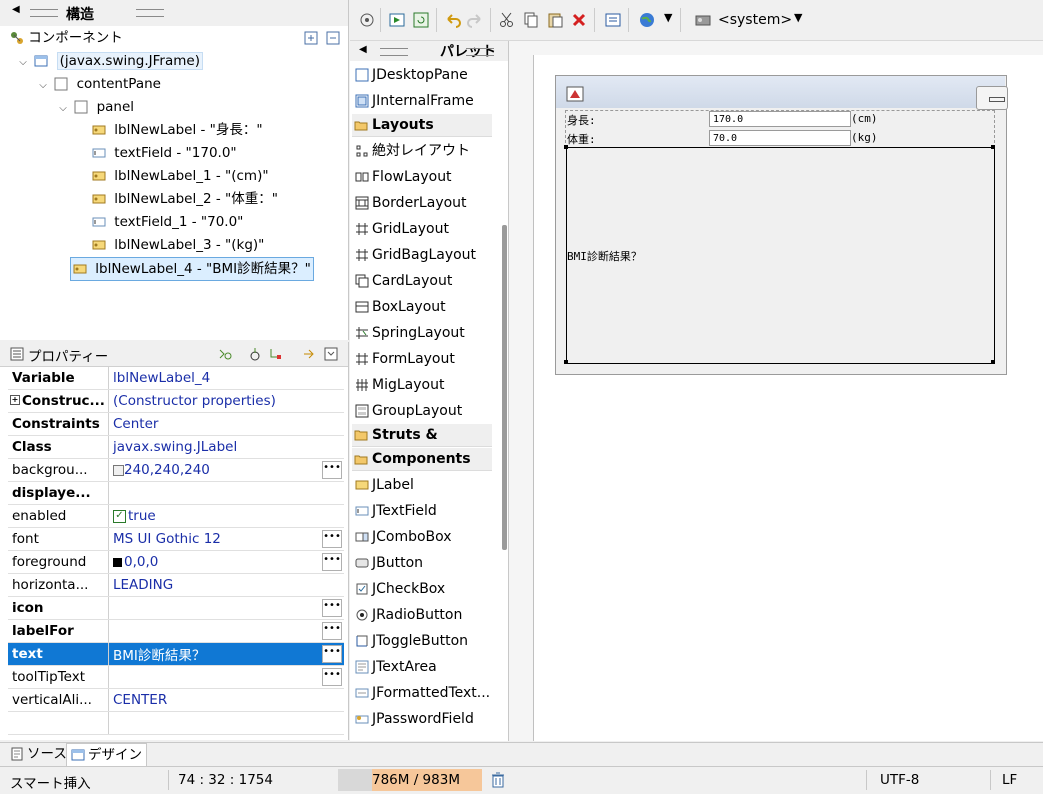 This screenshot has height=794, width=1043. I want to click on palette-item-borderlayout: BorderLayout, so click(411, 203).